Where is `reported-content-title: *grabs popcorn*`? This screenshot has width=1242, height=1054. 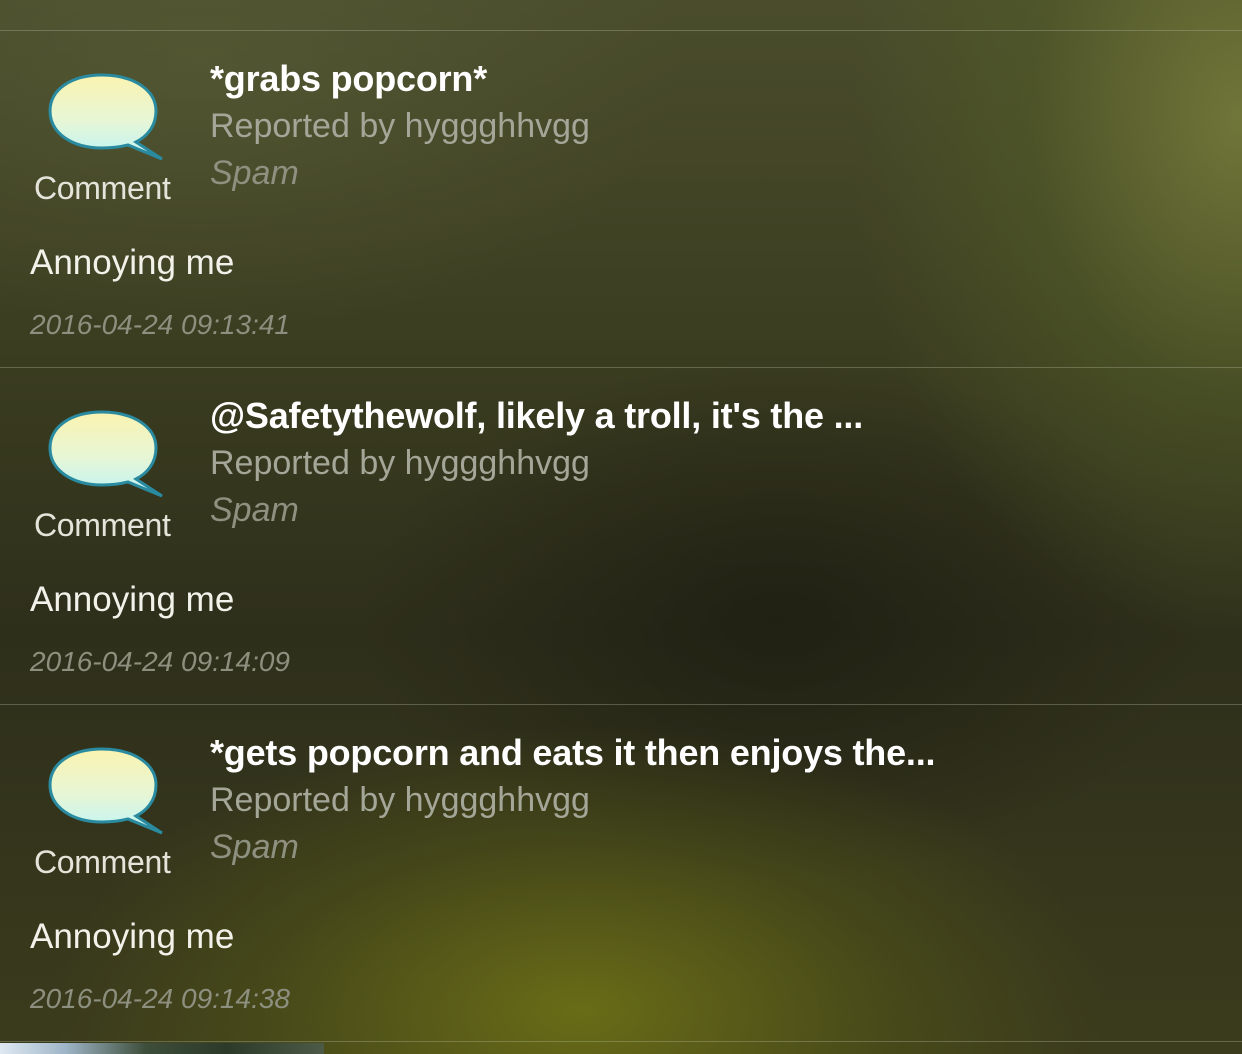 reported-content-title: *grabs popcorn* is located at coordinates (348, 79).